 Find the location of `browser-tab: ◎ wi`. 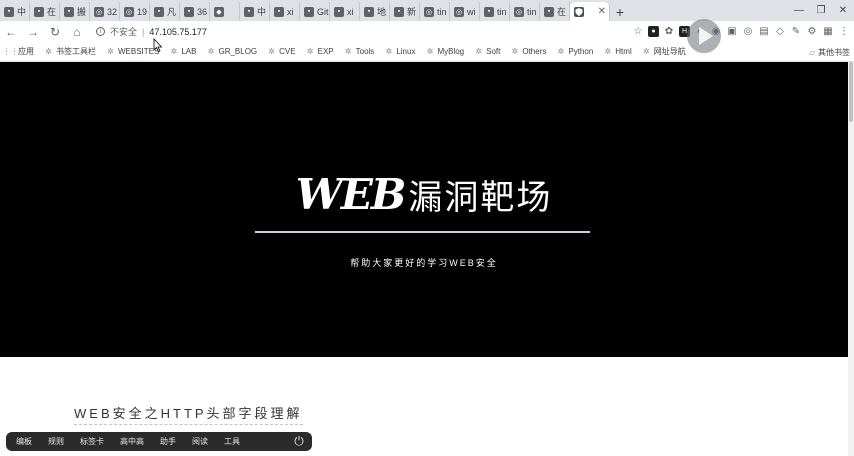

browser-tab: ◎ wi is located at coordinates (465, 11).